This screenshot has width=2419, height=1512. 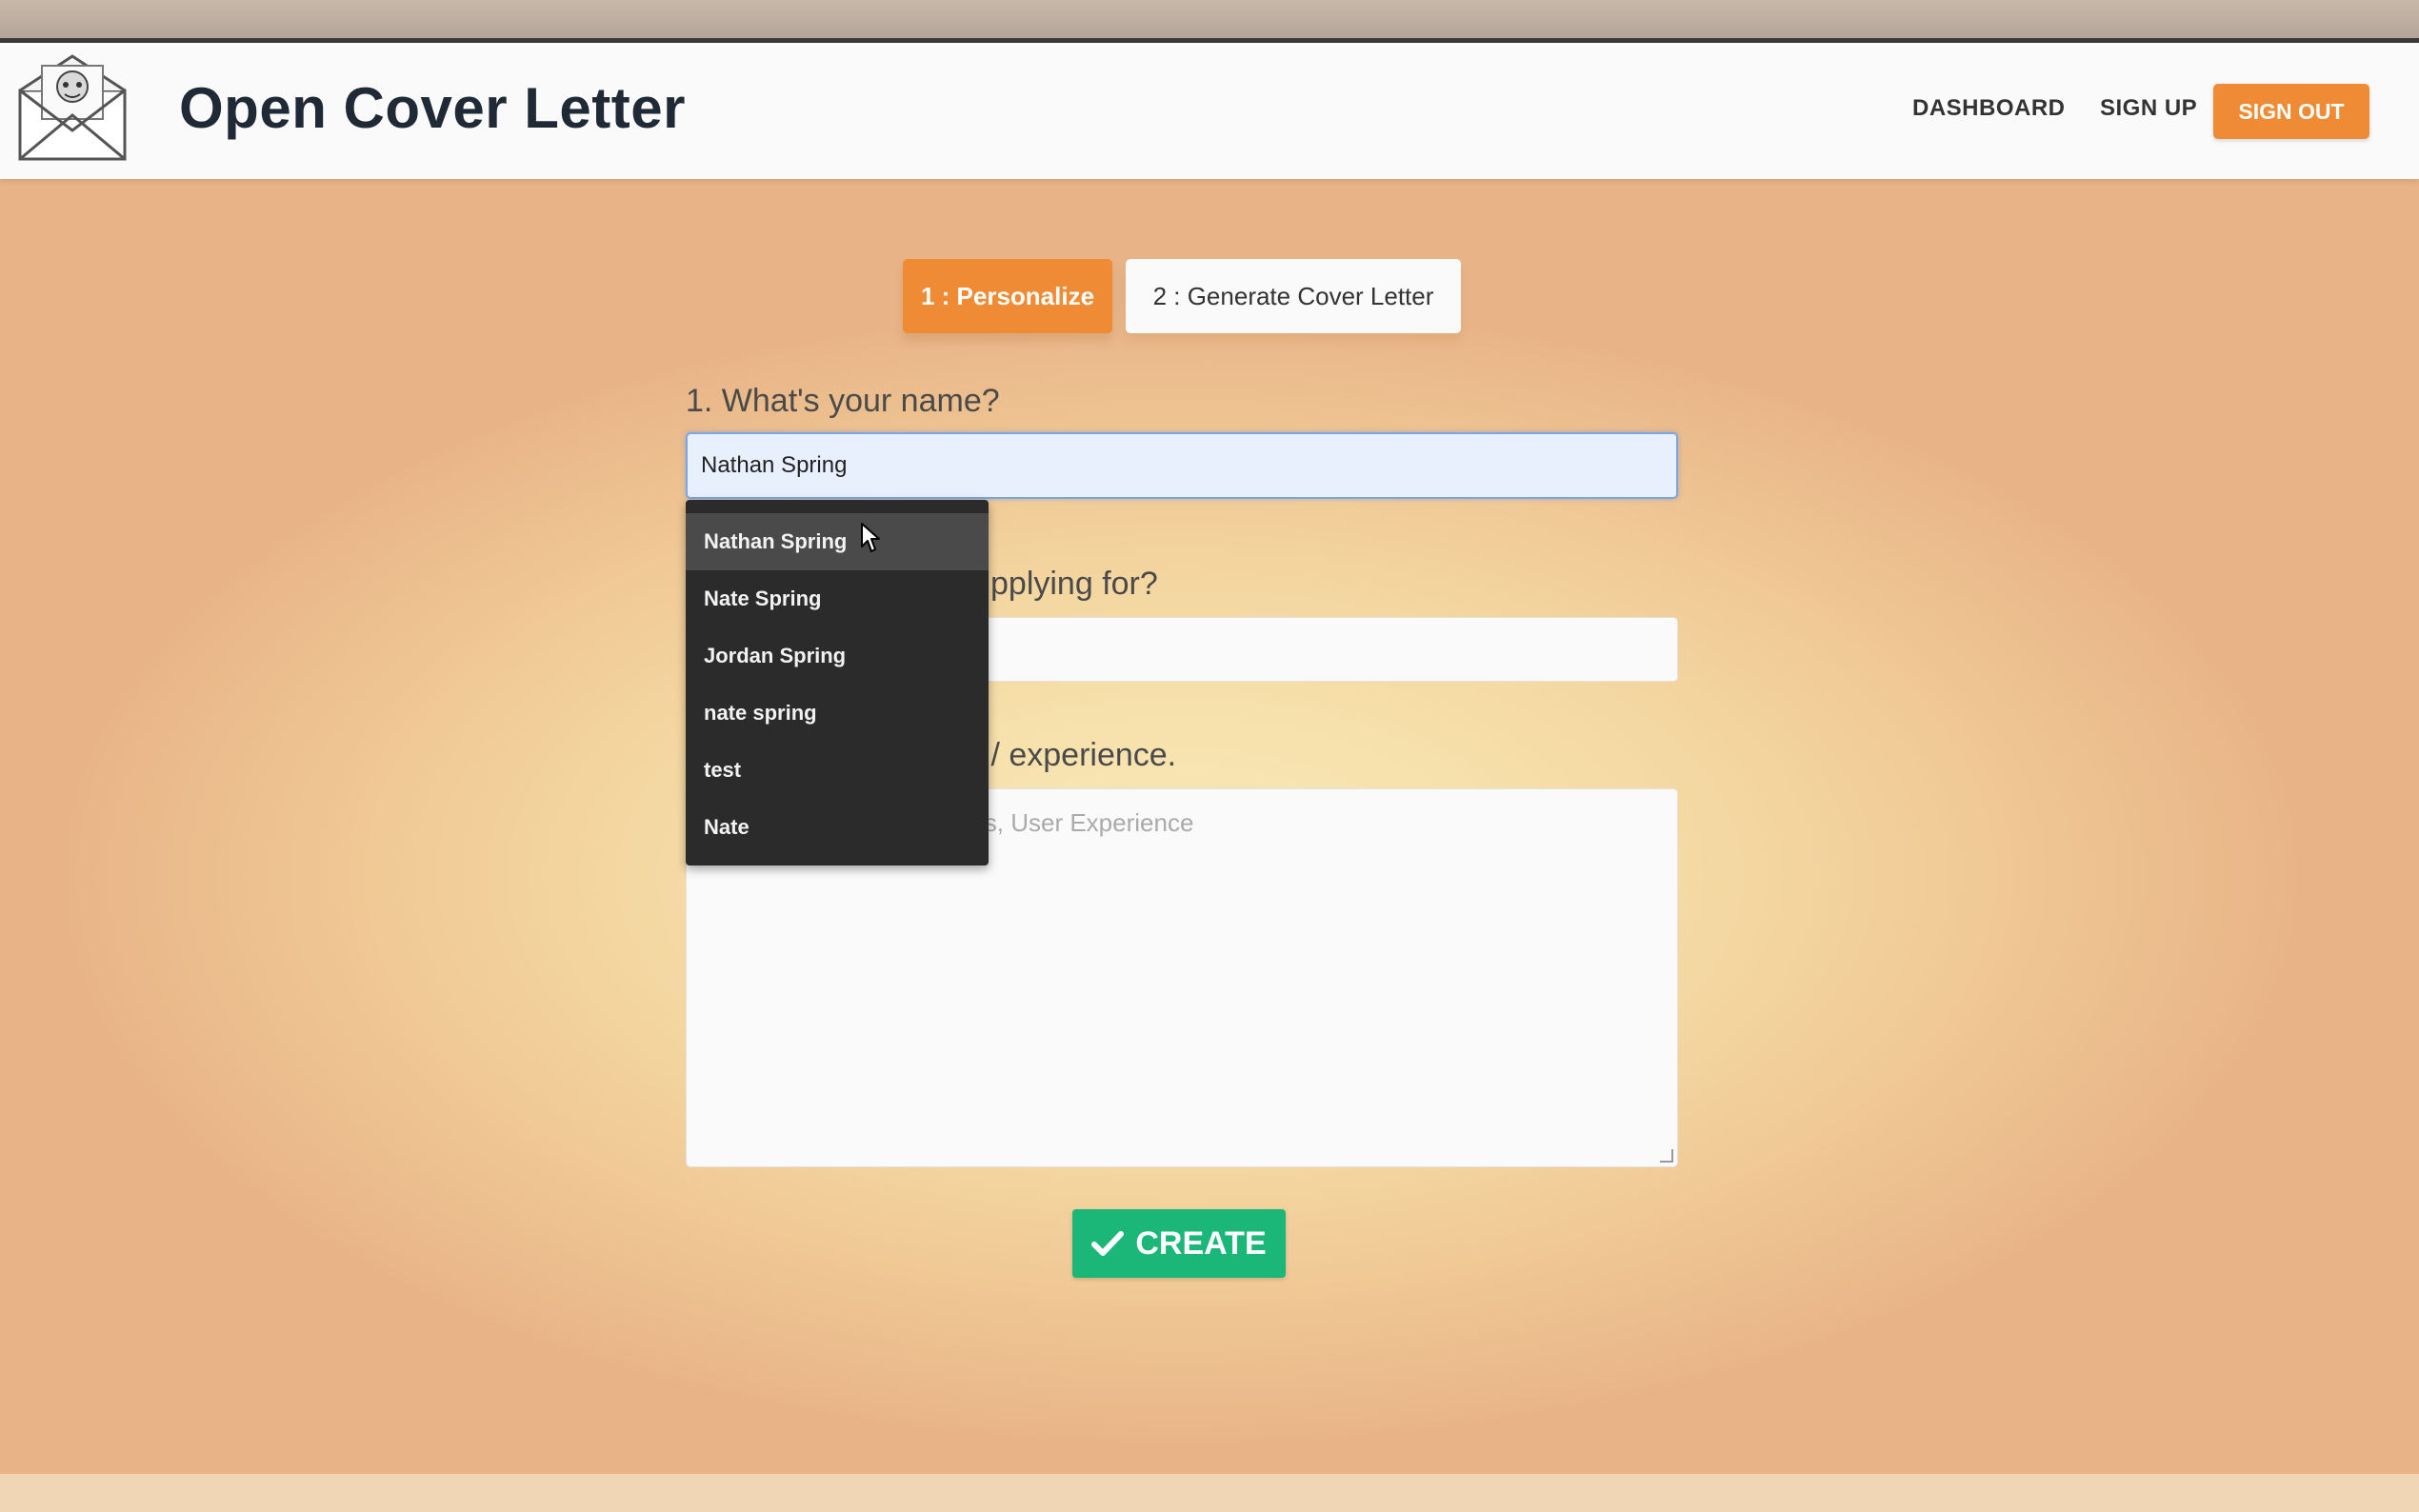 I want to click on nav-sign-up-link: SIGN UP, so click(x=2148, y=108).